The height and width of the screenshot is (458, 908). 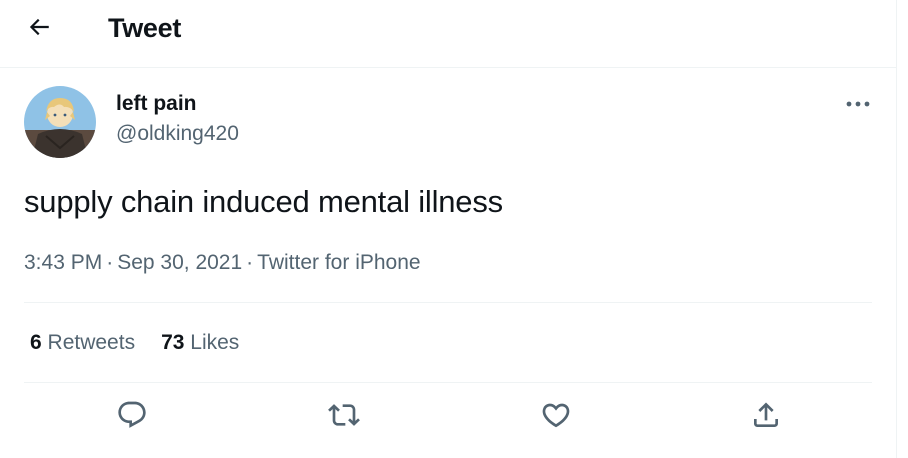 What do you see at coordinates (145, 28) in the screenshot?
I see `page-title: Tweet` at bounding box center [145, 28].